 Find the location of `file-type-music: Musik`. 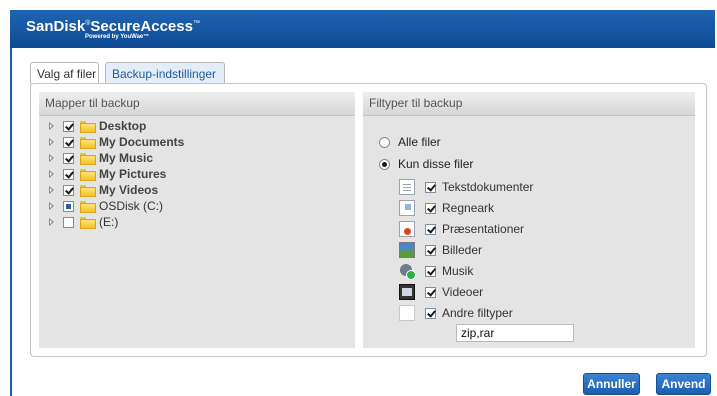

file-type-music: Musik is located at coordinates (436, 271).